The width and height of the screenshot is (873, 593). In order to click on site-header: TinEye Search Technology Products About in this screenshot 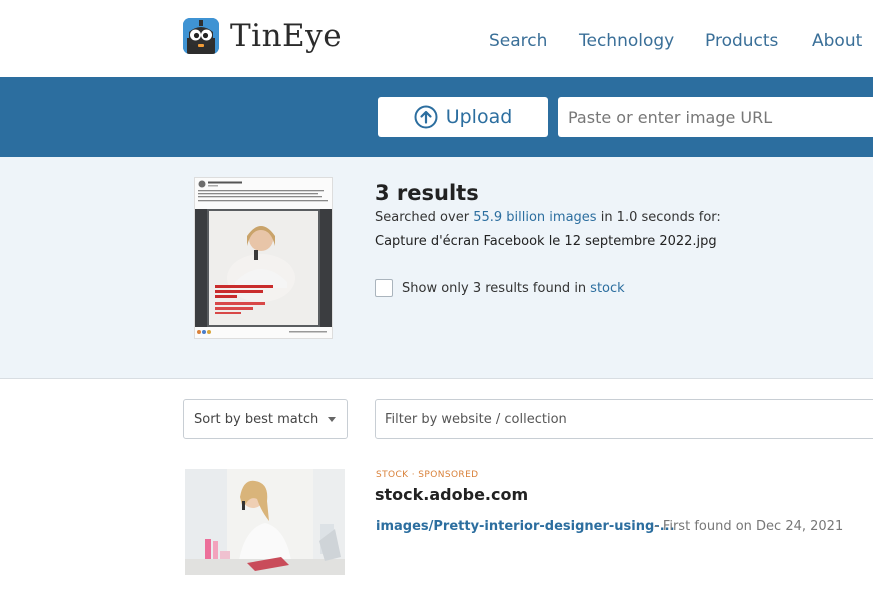, I will do `click(436, 38)`.